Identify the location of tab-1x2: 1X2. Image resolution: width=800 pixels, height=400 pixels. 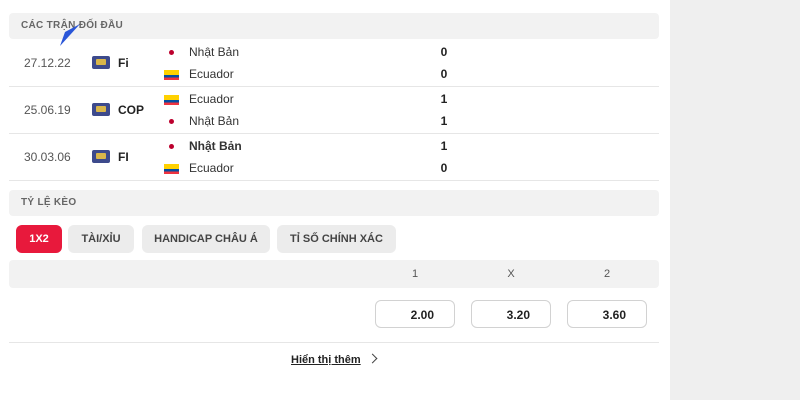
(39, 239).